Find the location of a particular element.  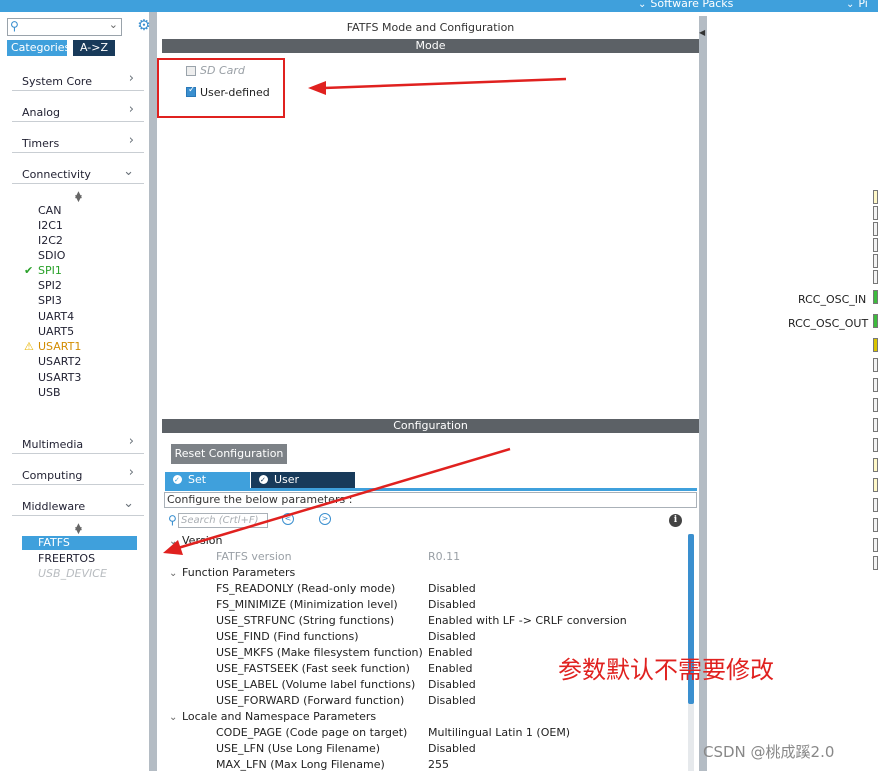

annotation-text: 参数默认不需要修改 is located at coordinates (666, 670).